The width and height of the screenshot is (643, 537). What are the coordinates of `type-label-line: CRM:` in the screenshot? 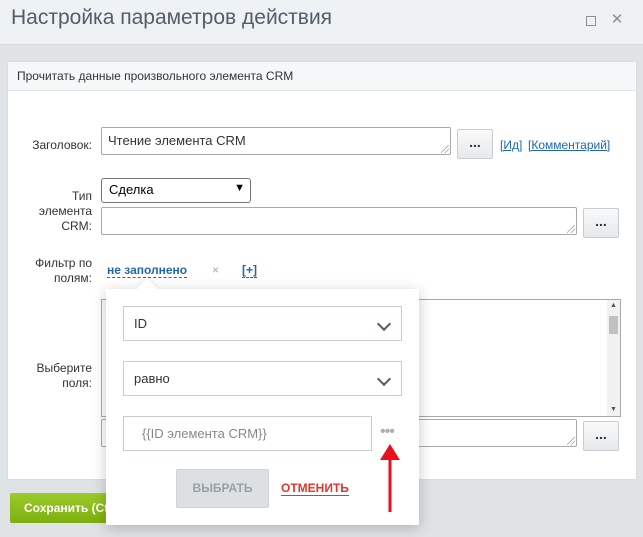 It's located at (76, 226).